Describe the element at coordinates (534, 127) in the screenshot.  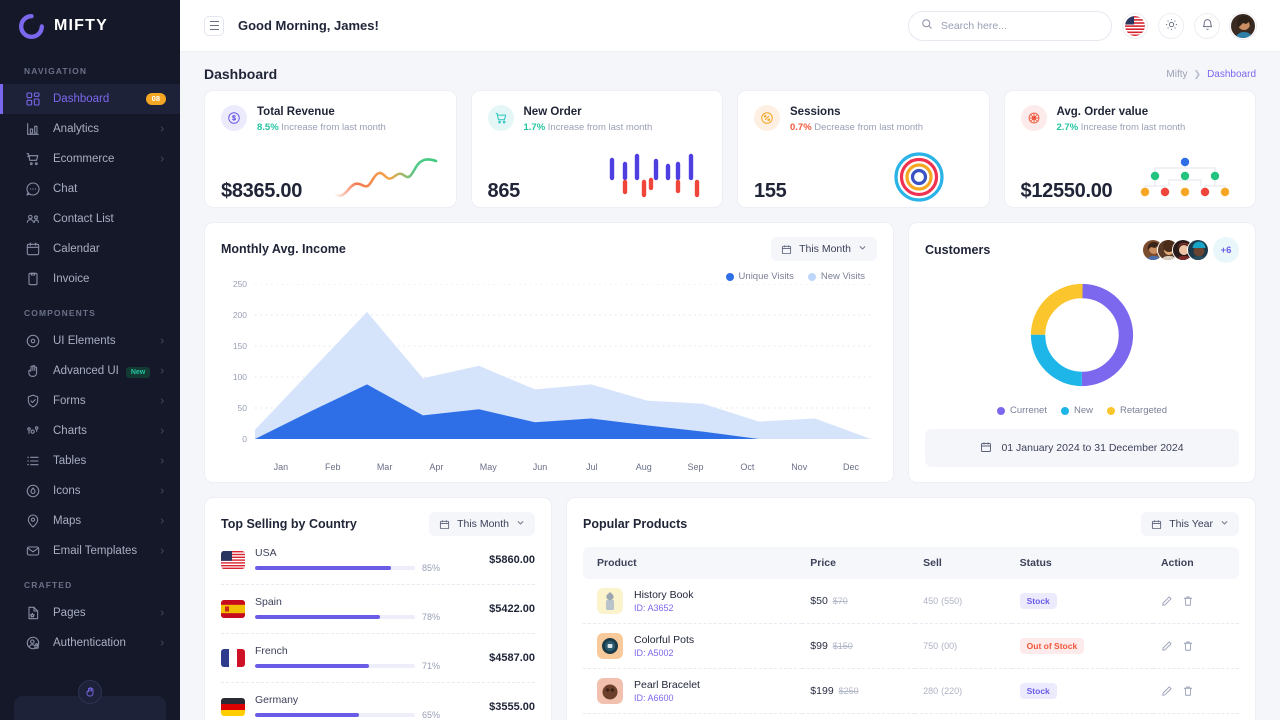
I see `stat-delta: 1.7%` at that location.